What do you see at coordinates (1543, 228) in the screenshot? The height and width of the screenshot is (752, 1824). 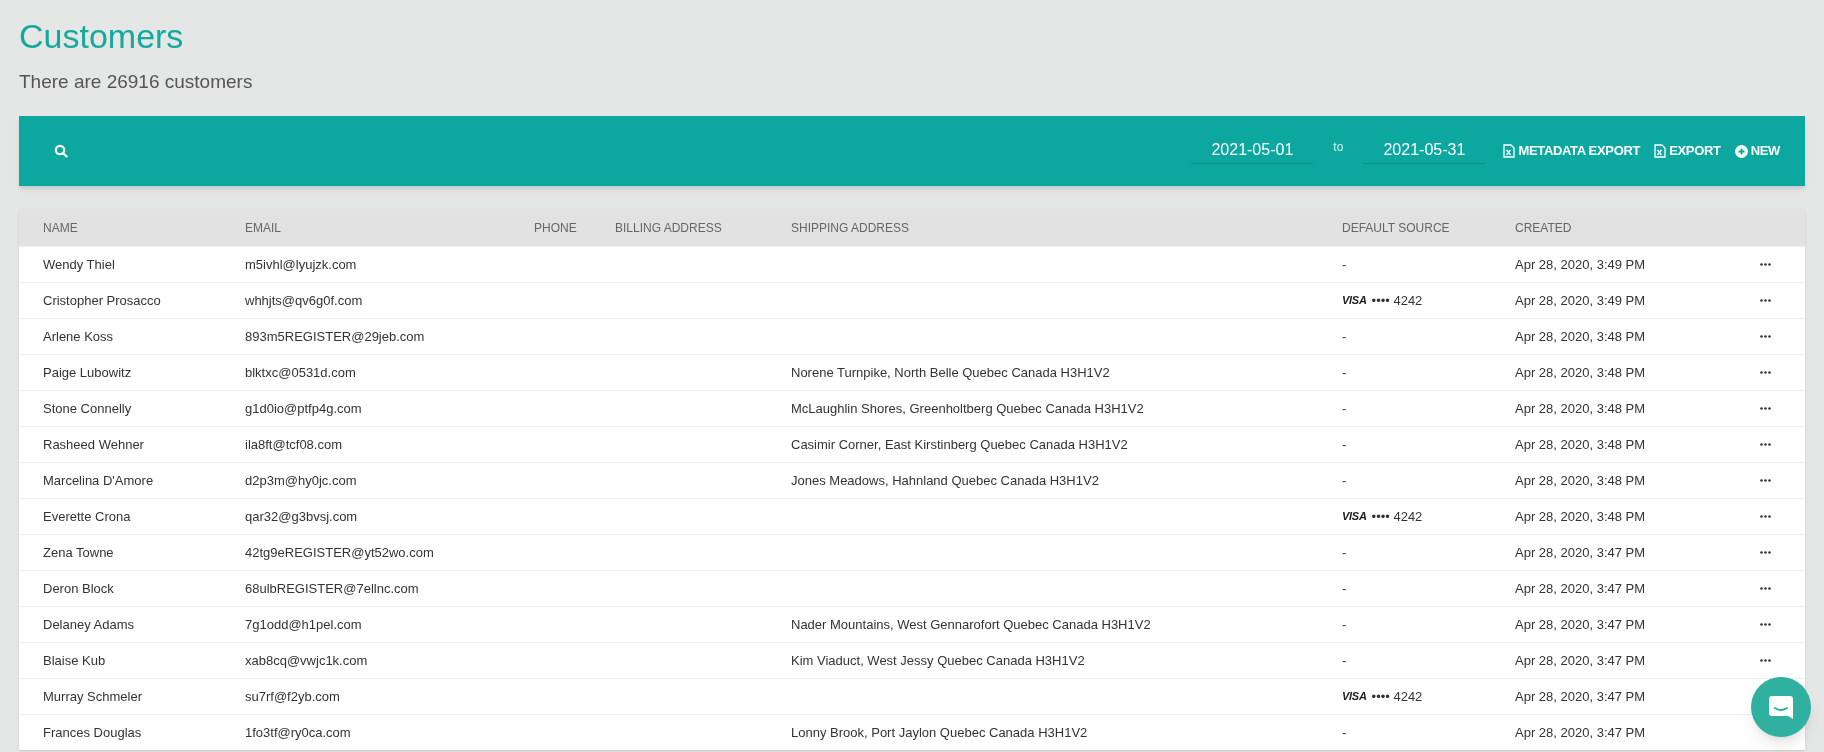 I see `column-header: CREATED` at bounding box center [1543, 228].